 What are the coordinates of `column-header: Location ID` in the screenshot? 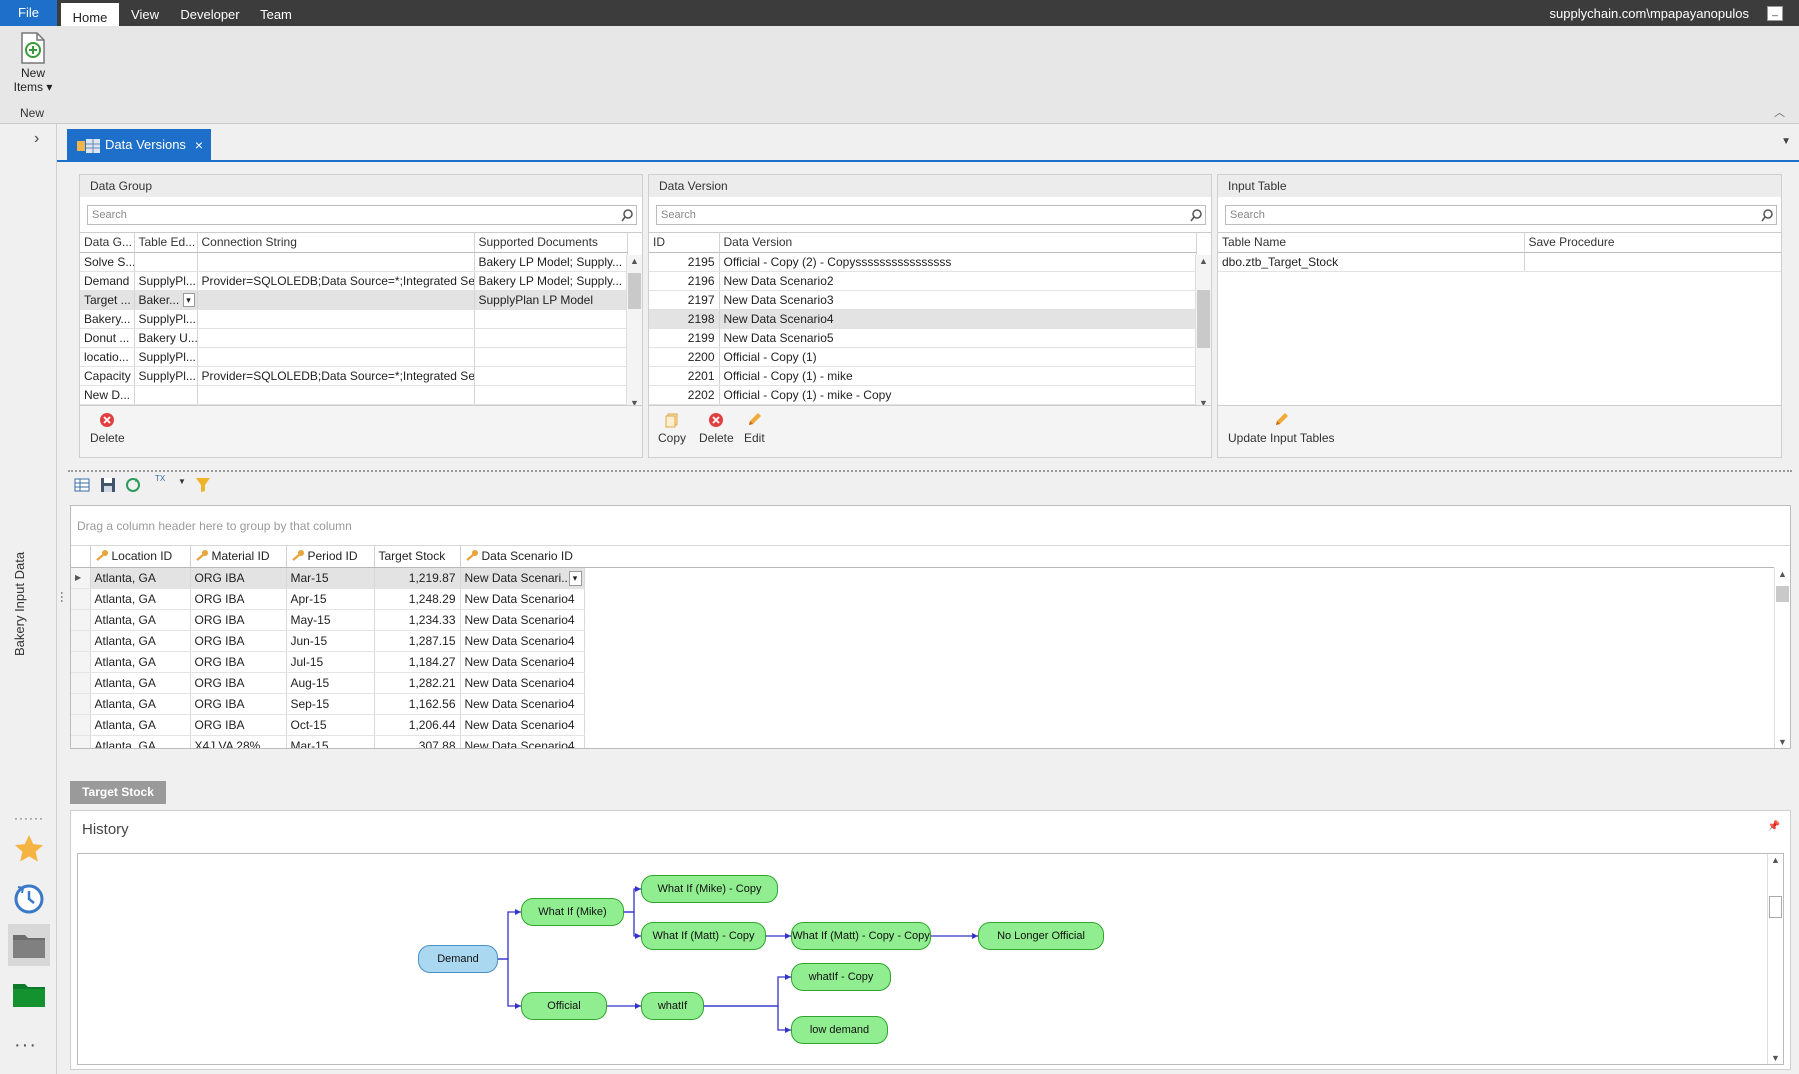 It's located at (140, 557).